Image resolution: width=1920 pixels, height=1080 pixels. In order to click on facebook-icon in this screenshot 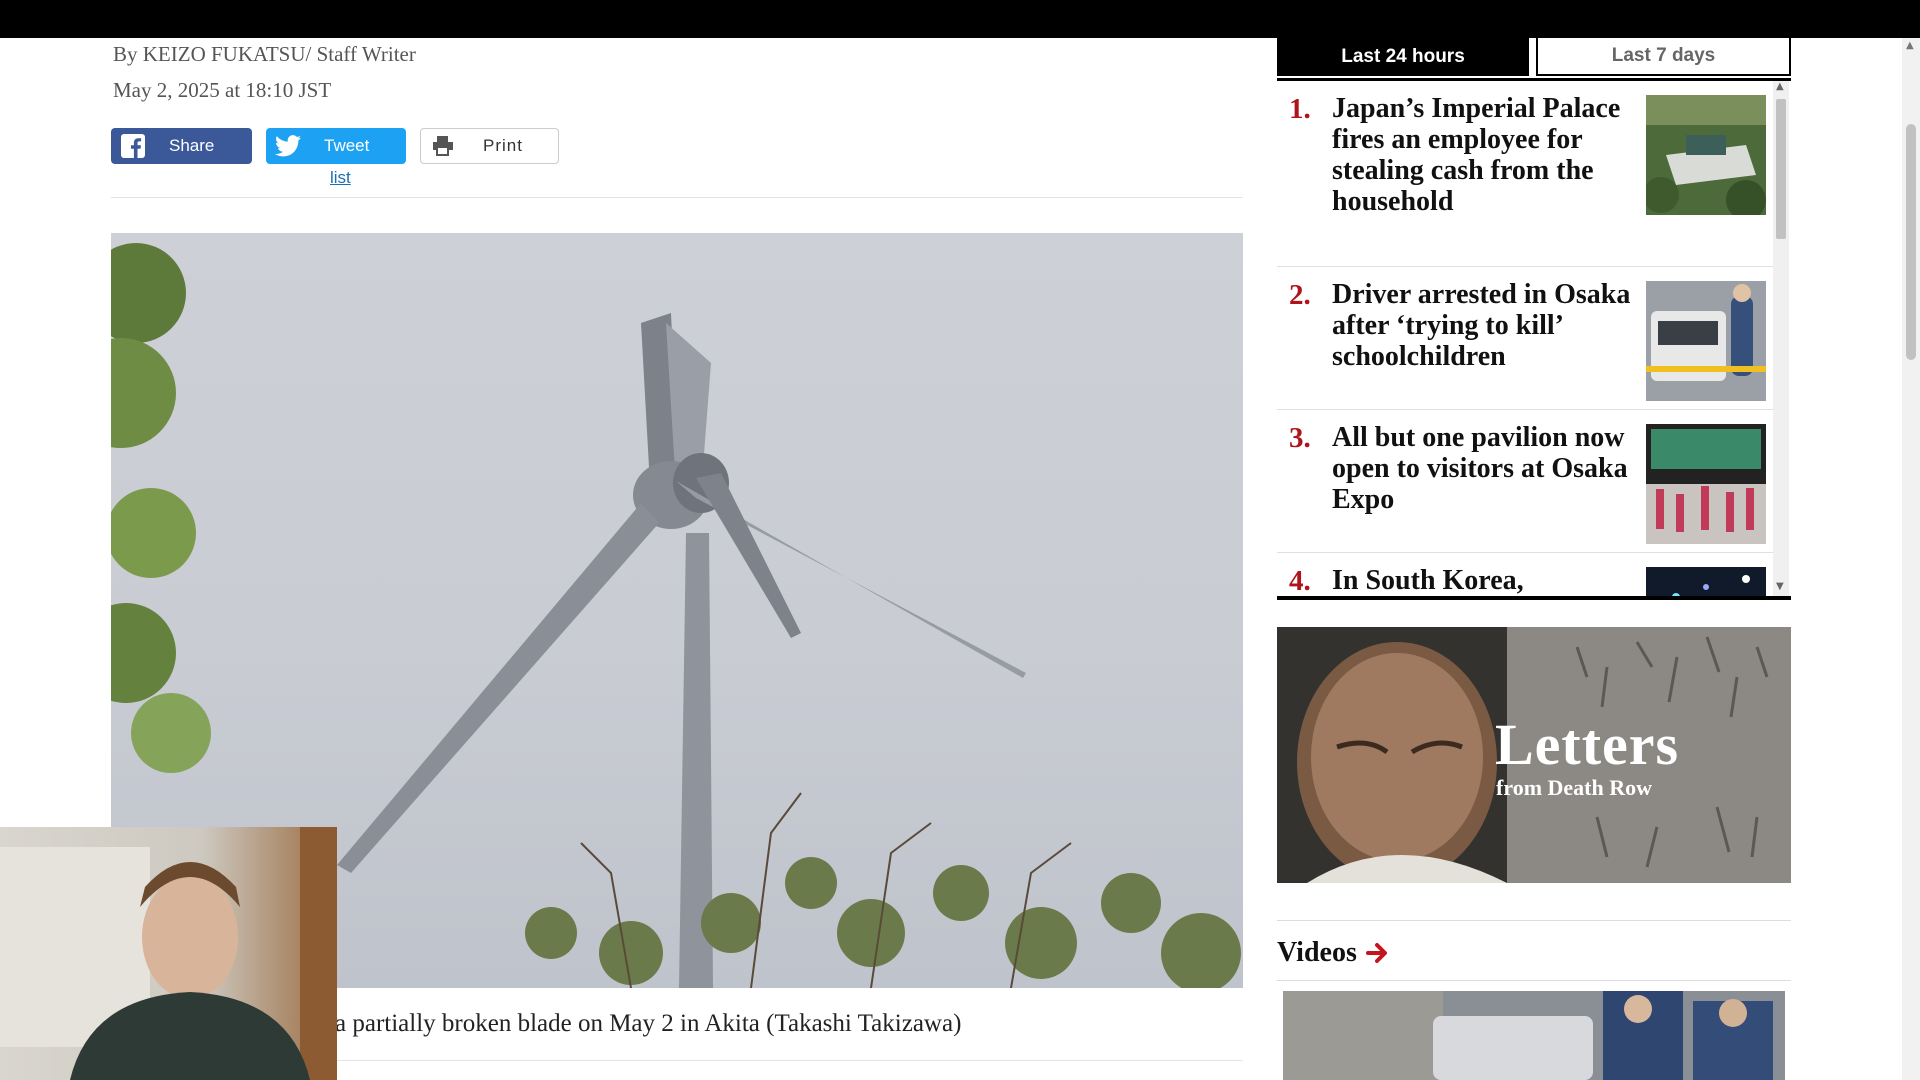, I will do `click(133, 146)`.